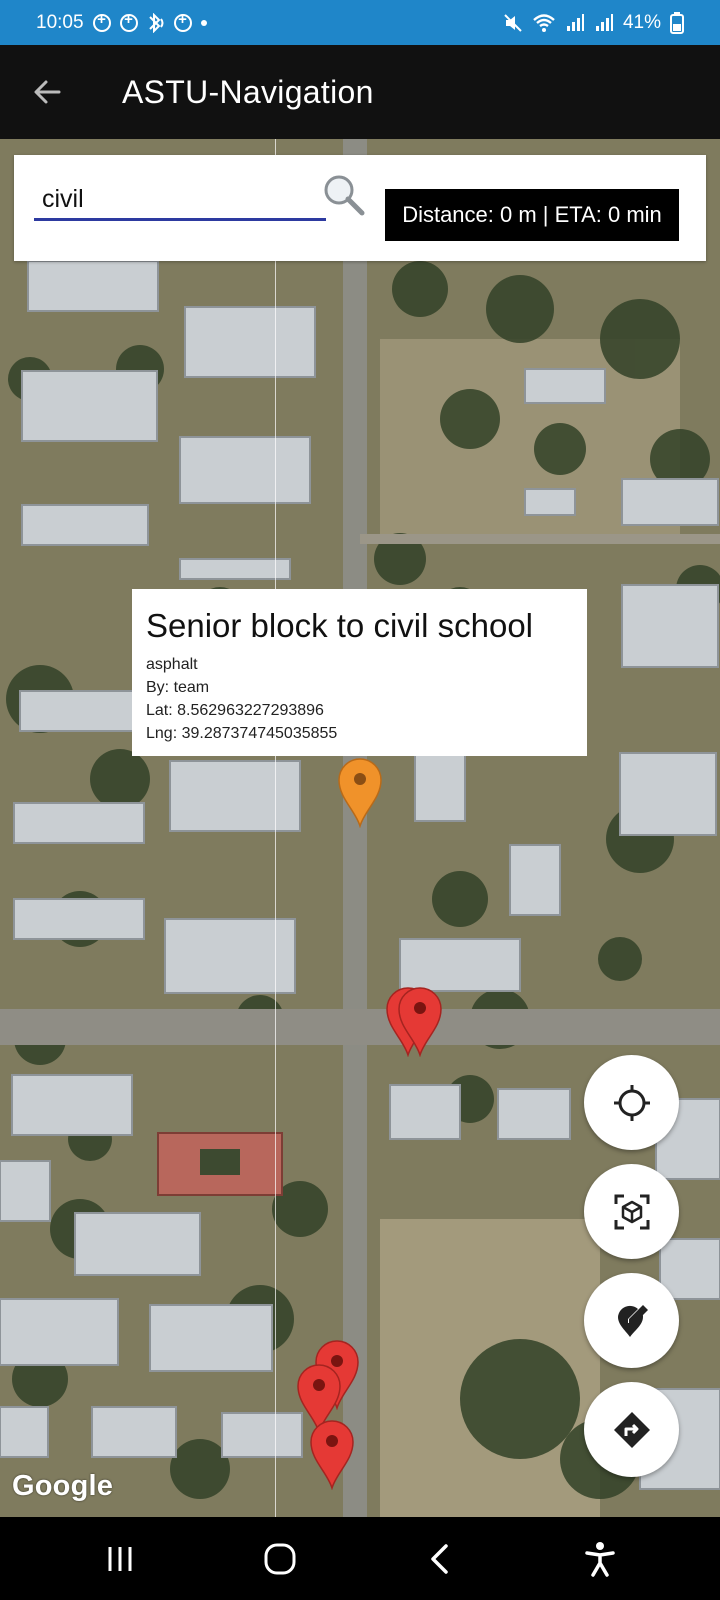 This screenshot has height=1600, width=720. Describe the element at coordinates (180, 201) in the screenshot. I see `search-input` at that location.